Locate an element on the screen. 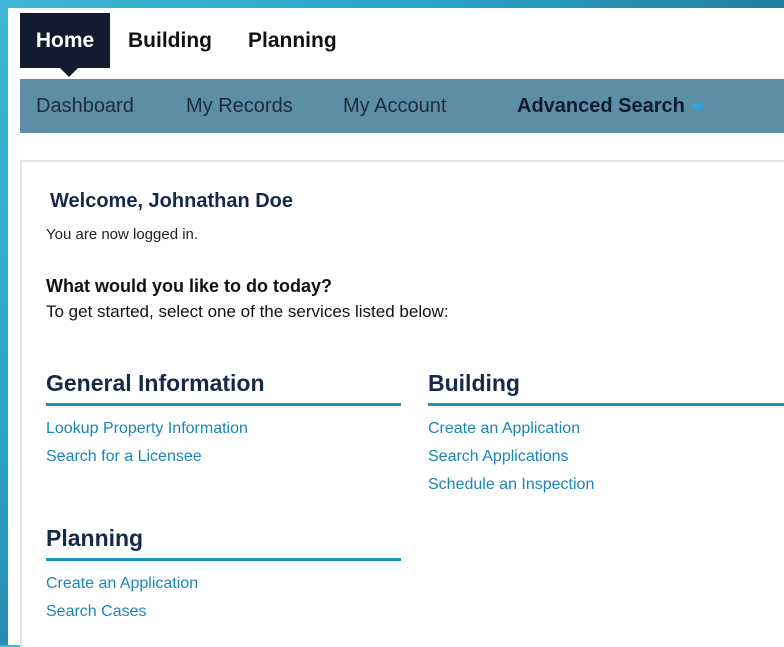 Image resolution: width=784 pixels, height=647 pixels. top-tabs: Home Building Planning is located at coordinates (187, 45).